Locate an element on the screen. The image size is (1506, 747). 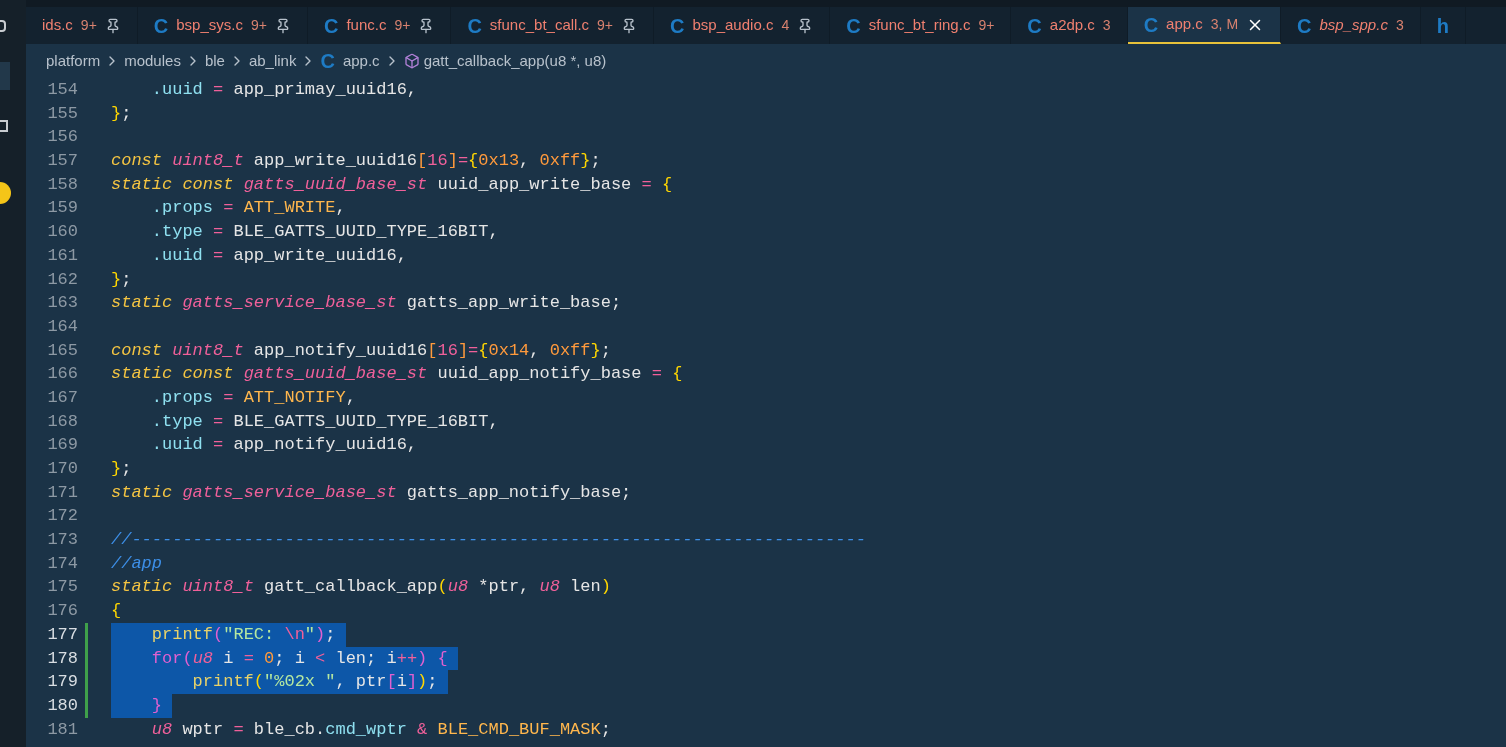
code-line: .uuid = app_notify_uuid16, is located at coordinates (284, 445).